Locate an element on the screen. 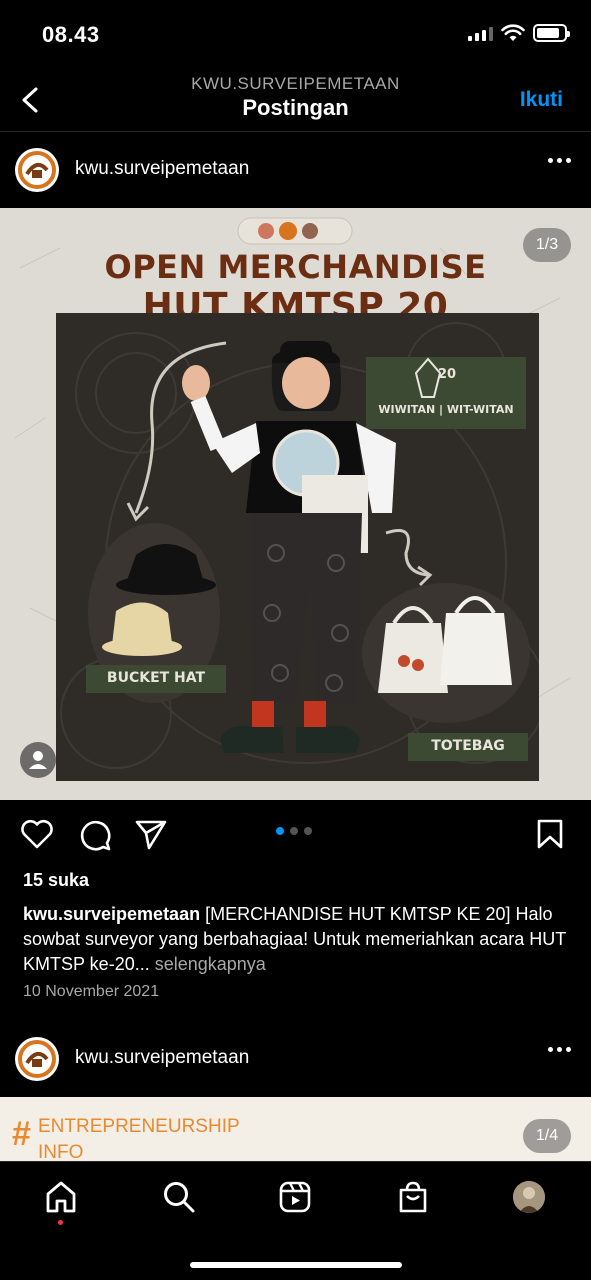  notification-dot is located at coordinates (60, 1222).